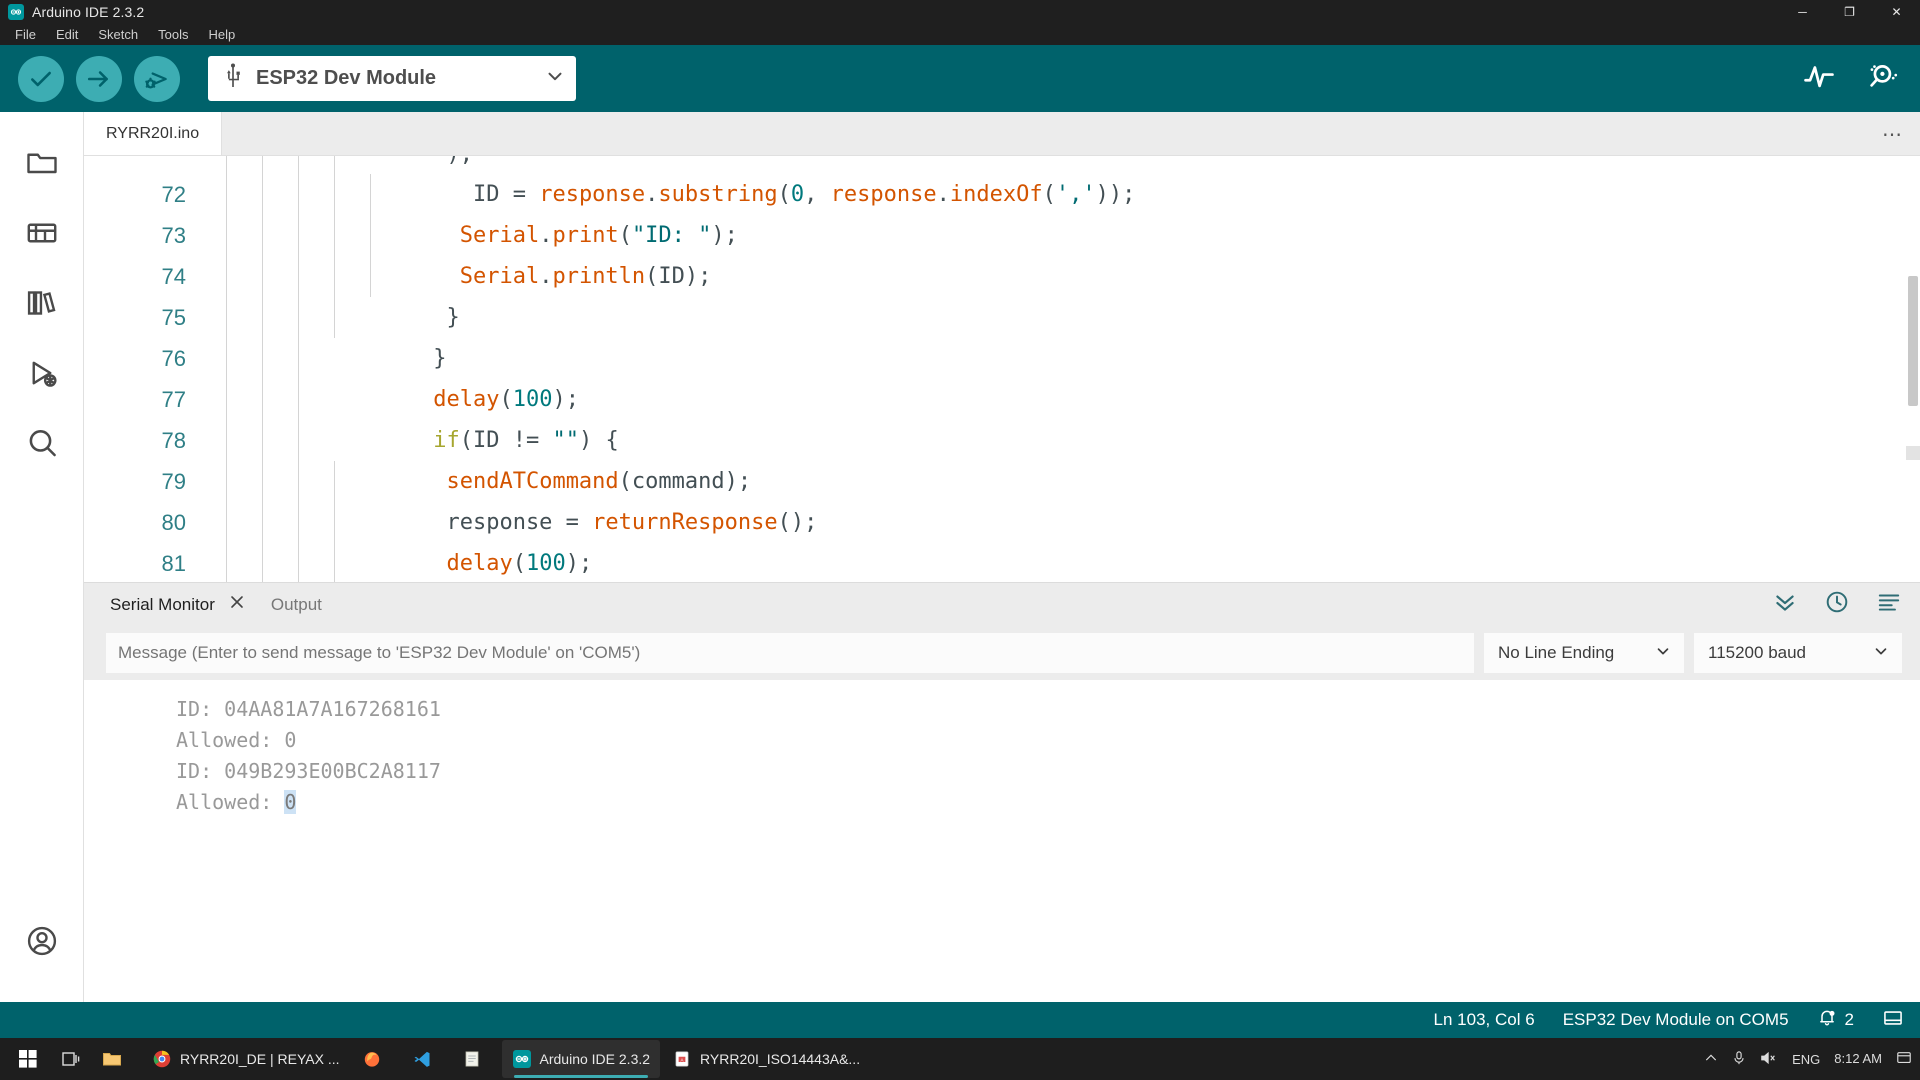 This screenshot has width=1920, height=1080. I want to click on code-line: 75 }, so click(1002, 317).